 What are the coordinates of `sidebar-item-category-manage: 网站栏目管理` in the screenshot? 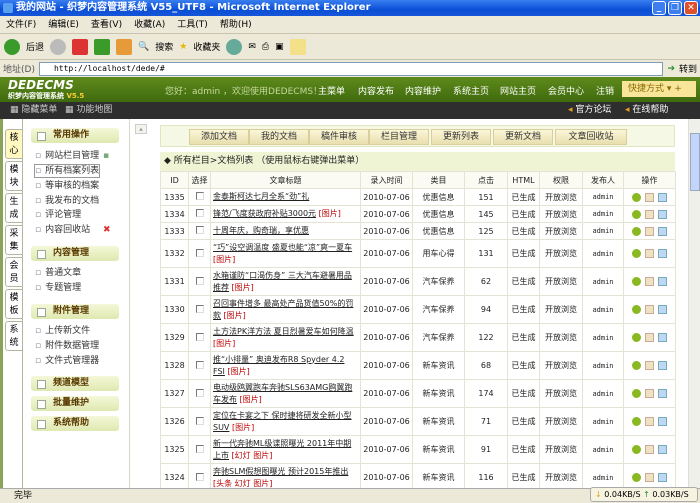 It's located at (67, 156).